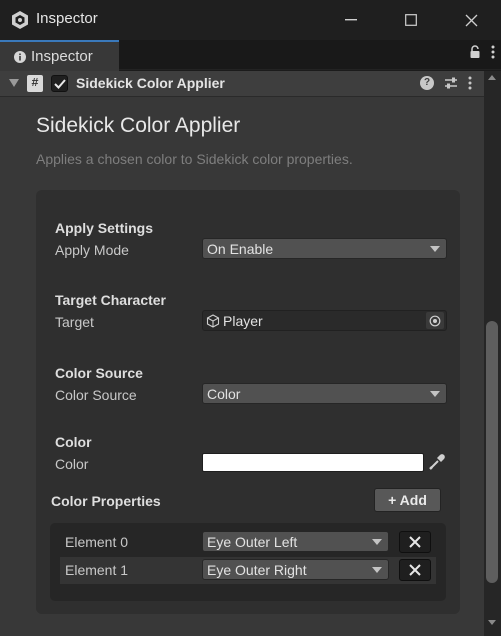  What do you see at coordinates (250, 20) in the screenshot?
I see `window-titlebar: Inspector` at bounding box center [250, 20].